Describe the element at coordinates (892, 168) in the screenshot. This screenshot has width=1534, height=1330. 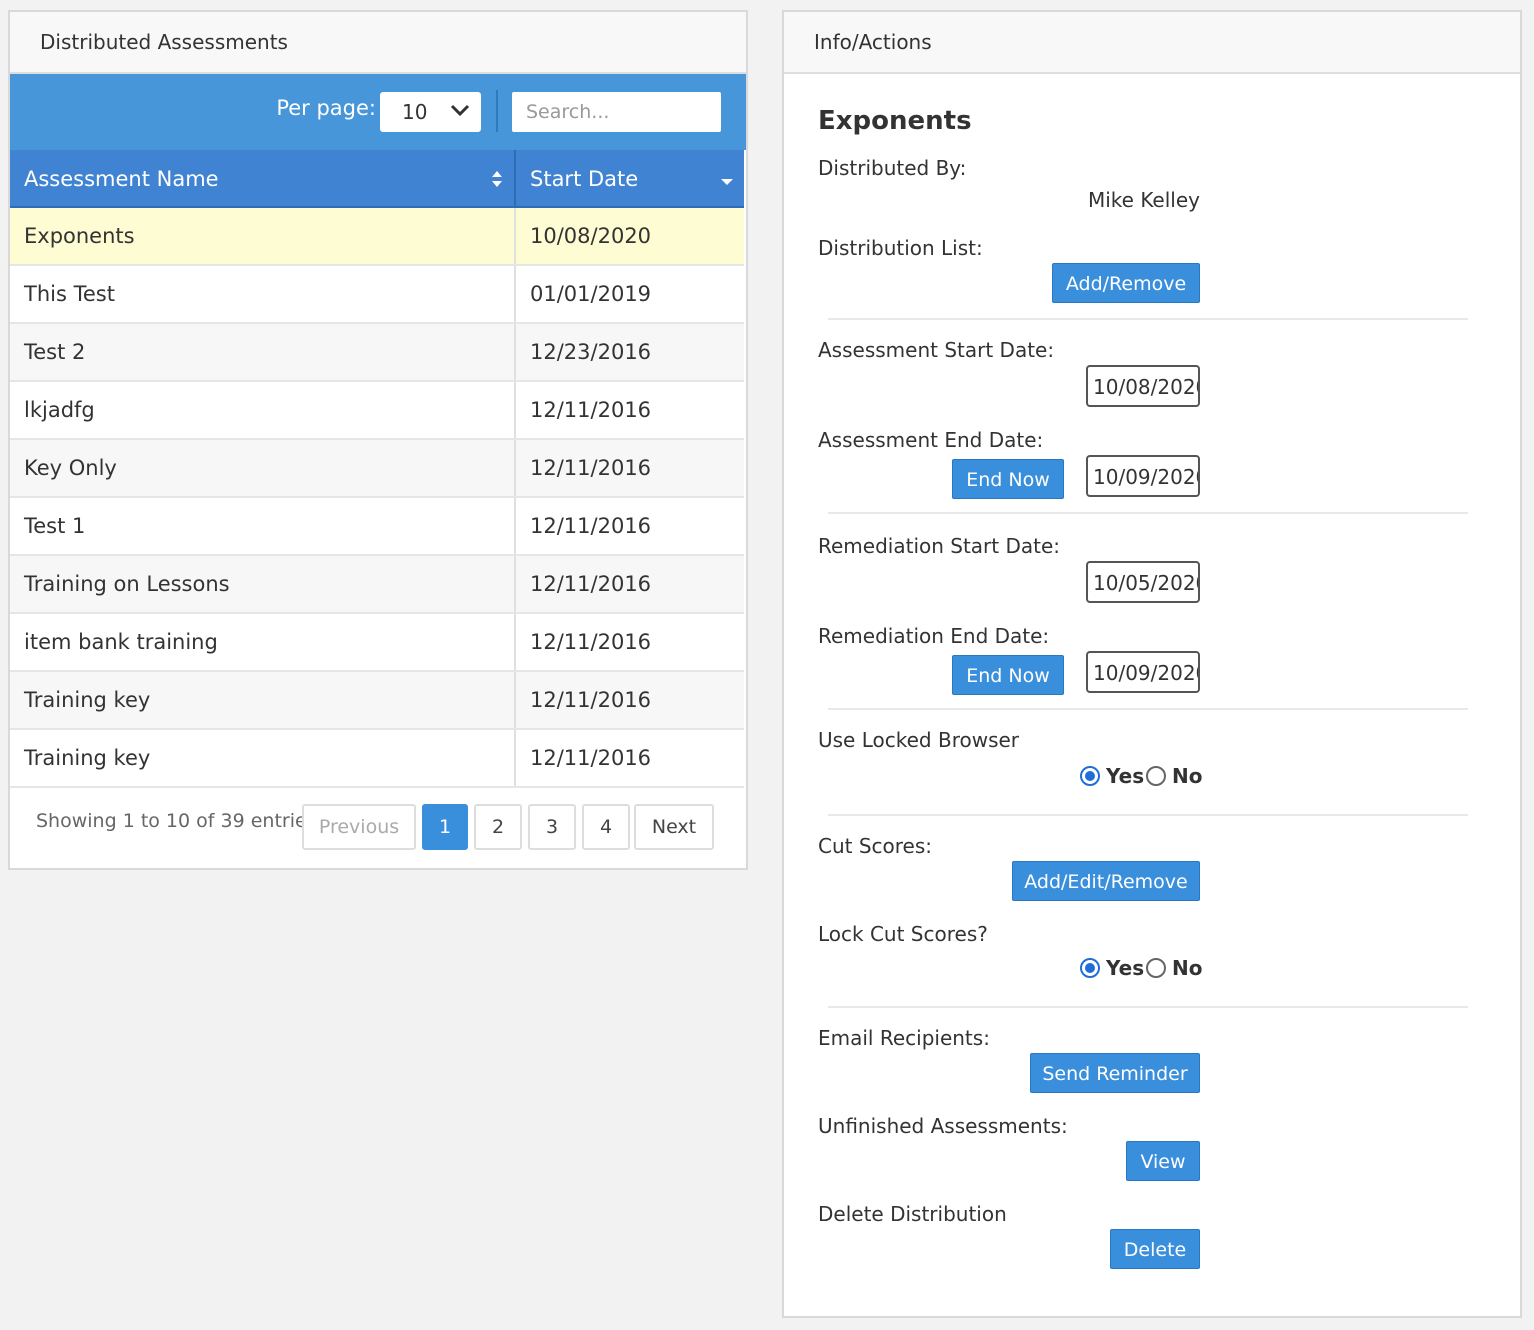
I see `distributed-by-label: Distributed By:` at that location.